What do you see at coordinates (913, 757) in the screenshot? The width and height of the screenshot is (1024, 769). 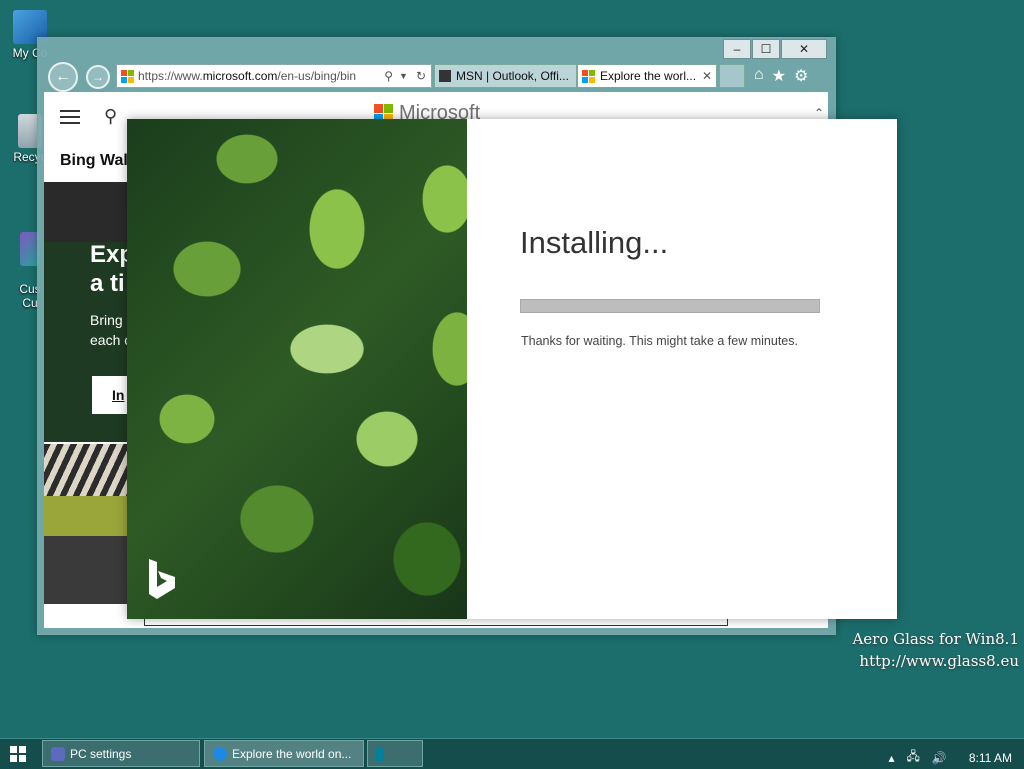 I see `network-icon: 🖧` at bounding box center [913, 757].